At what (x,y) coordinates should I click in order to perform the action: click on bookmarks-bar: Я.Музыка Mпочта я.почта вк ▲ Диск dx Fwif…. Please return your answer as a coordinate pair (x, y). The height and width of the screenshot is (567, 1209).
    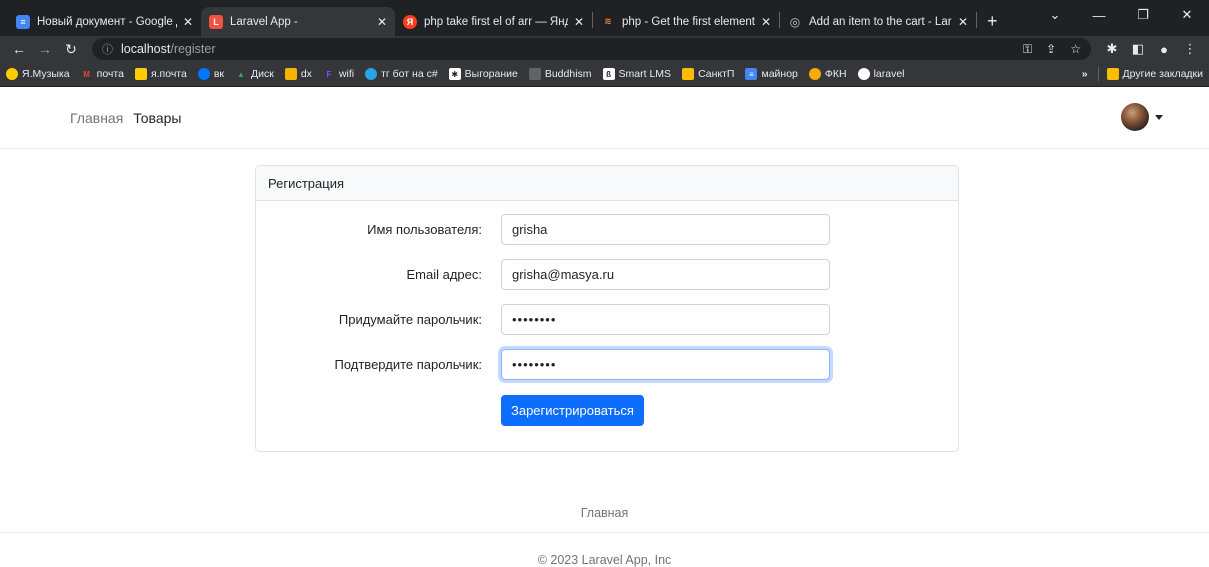
    Looking at the image, I should click on (604, 74).